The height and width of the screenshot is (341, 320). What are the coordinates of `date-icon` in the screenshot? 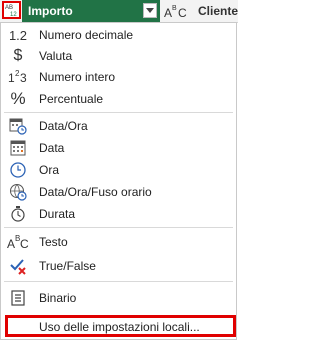 It's located at (18, 148).